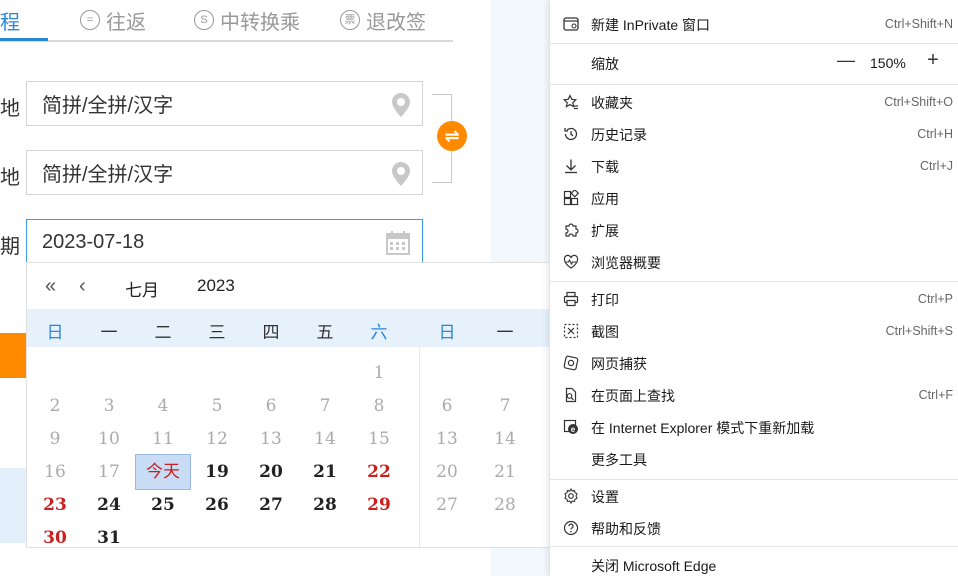 The image size is (958, 576). I want to click on prev-month-button: ‹, so click(82, 286).